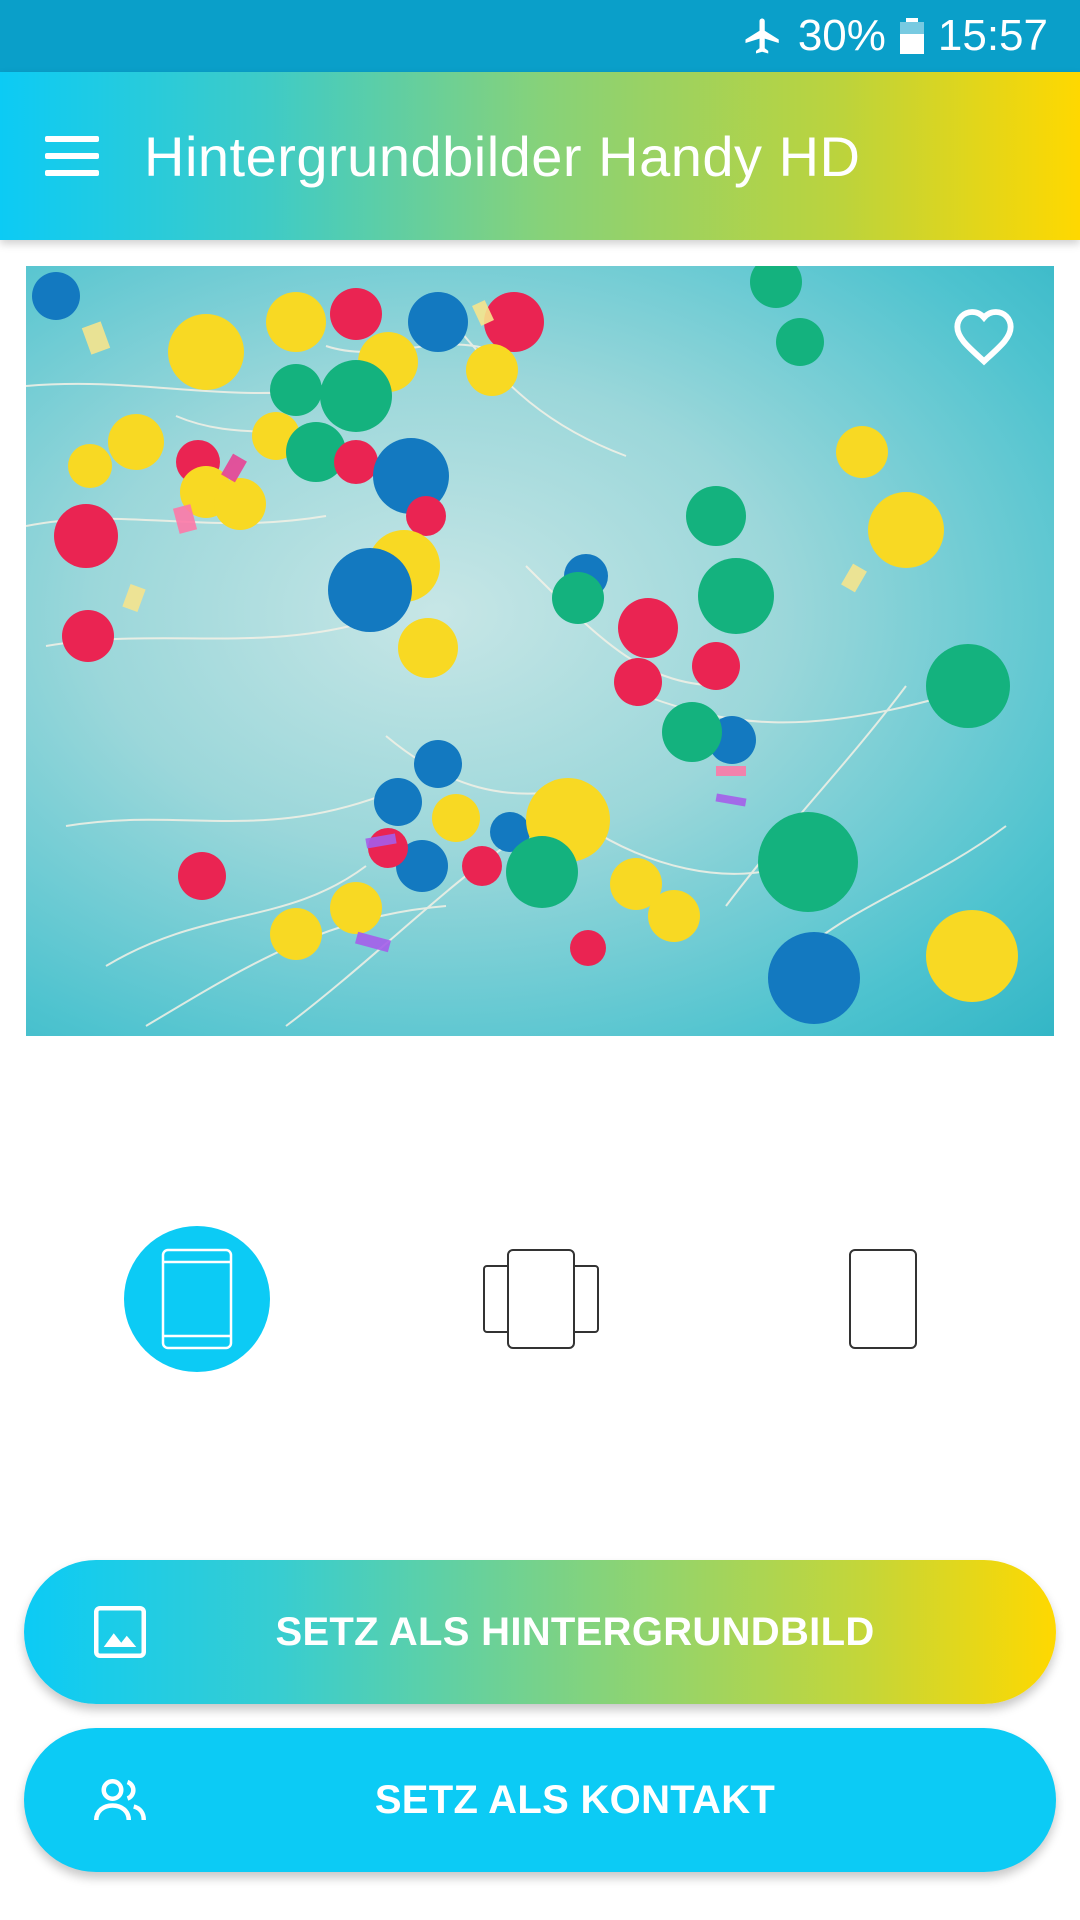  Describe the element at coordinates (575, 1799) in the screenshot. I see `set-contact-label: SETZ ALS KONTAKT` at that location.